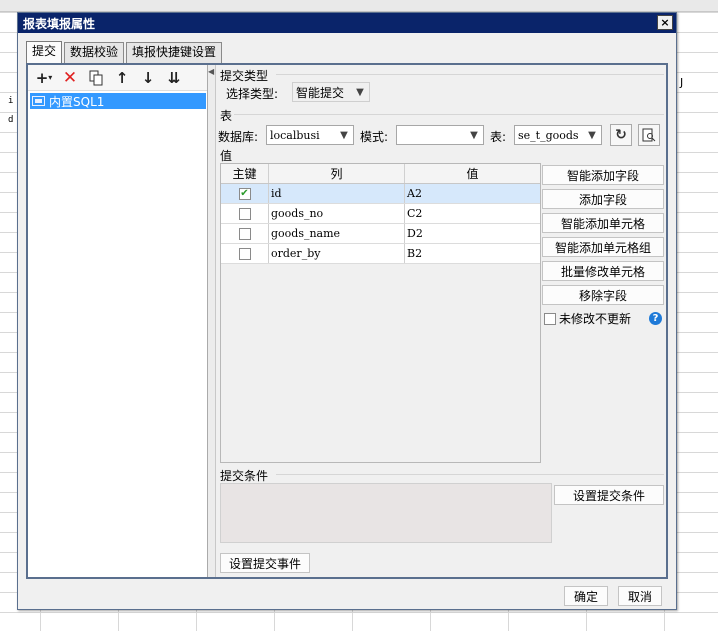  What do you see at coordinates (337, 233) in the screenshot?
I see `column-cell: goods_name` at bounding box center [337, 233].